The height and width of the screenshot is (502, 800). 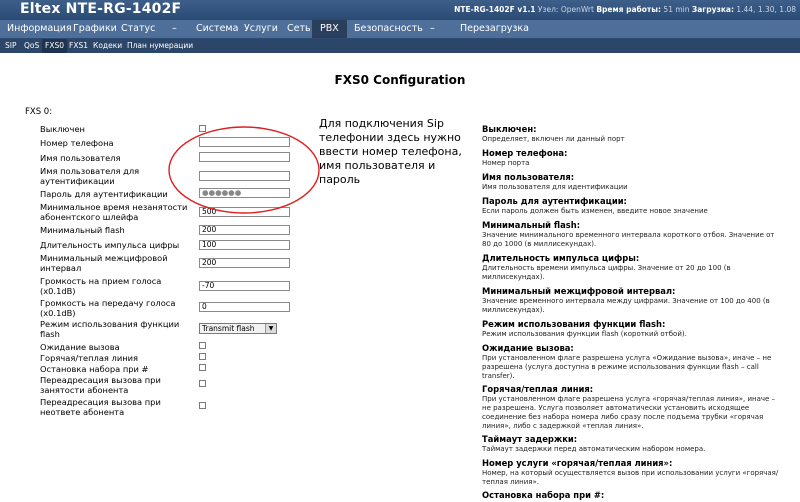 What do you see at coordinates (80, 347) in the screenshot?
I see `label-call-waiting: Ожидание вызова` at bounding box center [80, 347].